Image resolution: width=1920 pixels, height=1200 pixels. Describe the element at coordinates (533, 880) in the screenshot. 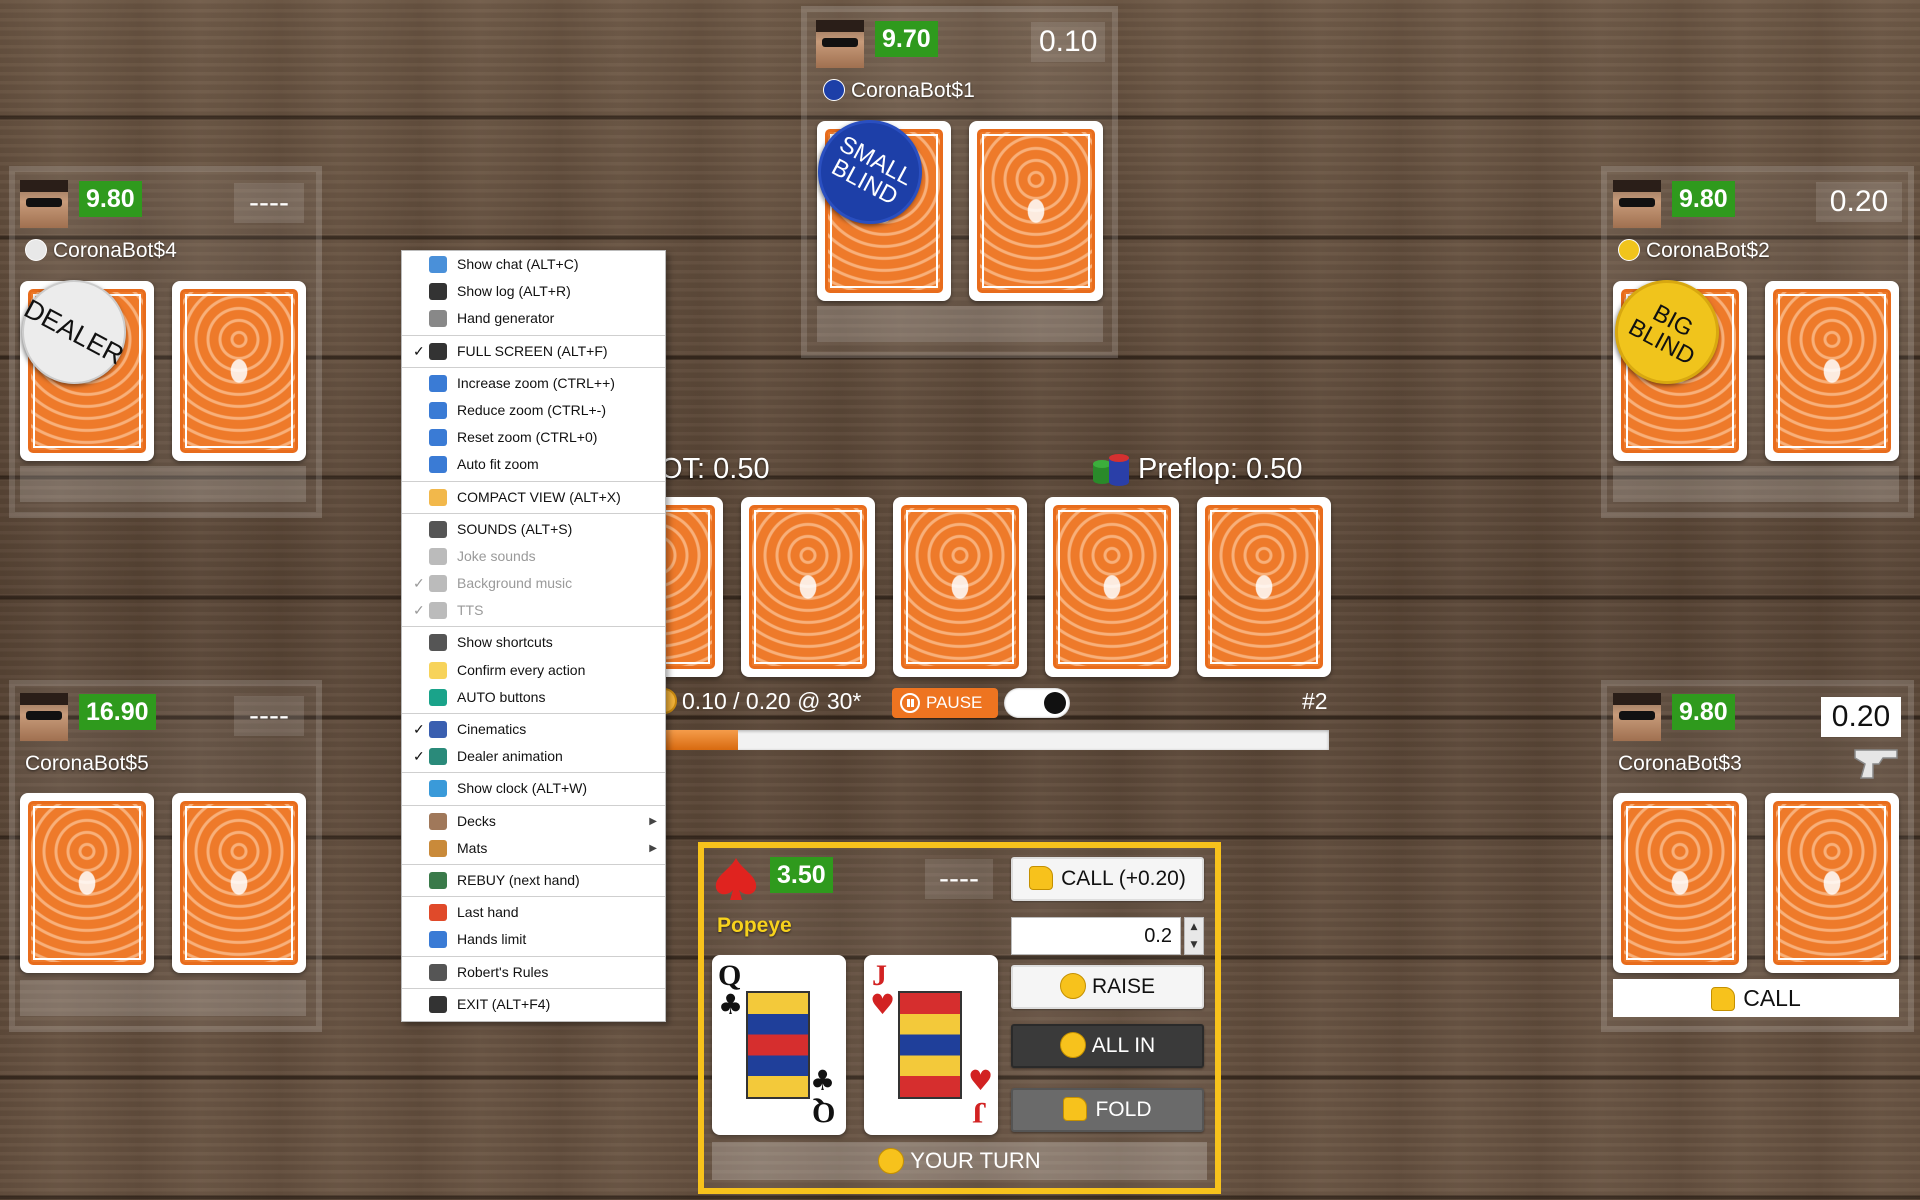

I see `menu-item: REBUY (next hand)` at that location.